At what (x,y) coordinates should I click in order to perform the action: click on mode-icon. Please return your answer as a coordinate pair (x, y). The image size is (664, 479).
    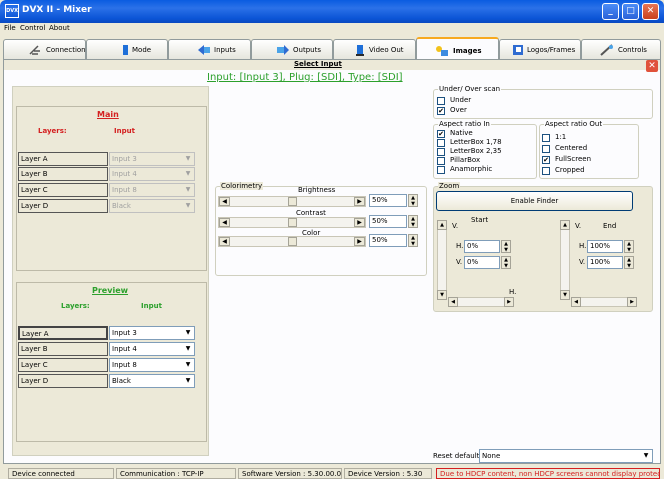
    Looking at the image, I should click on (125, 50).